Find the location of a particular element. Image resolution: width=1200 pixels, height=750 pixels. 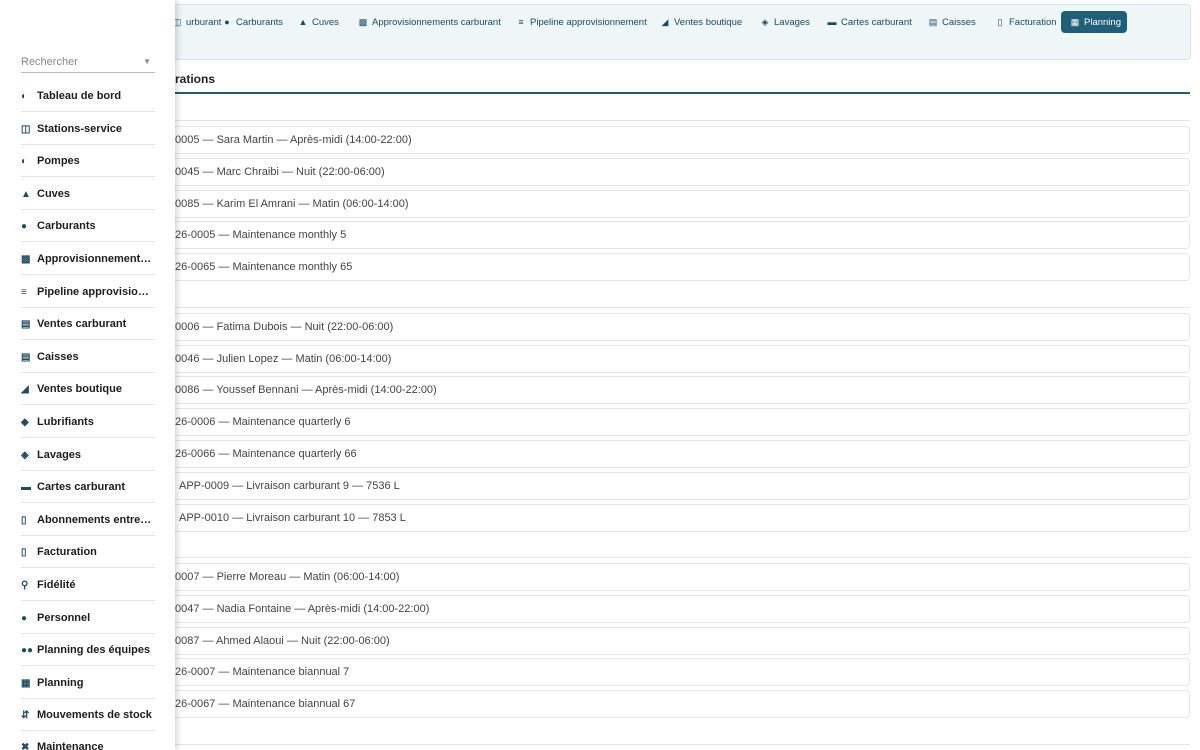

sidebar-item-approvisionnements: ▩ Approvisionnements carburant is located at coordinates (88, 259).